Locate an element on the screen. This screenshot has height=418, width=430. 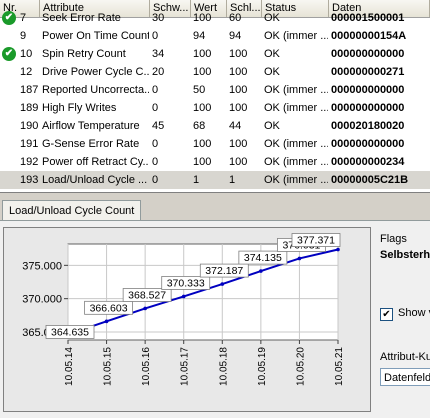
worst-cell: 94 is located at coordinates (235, 36).